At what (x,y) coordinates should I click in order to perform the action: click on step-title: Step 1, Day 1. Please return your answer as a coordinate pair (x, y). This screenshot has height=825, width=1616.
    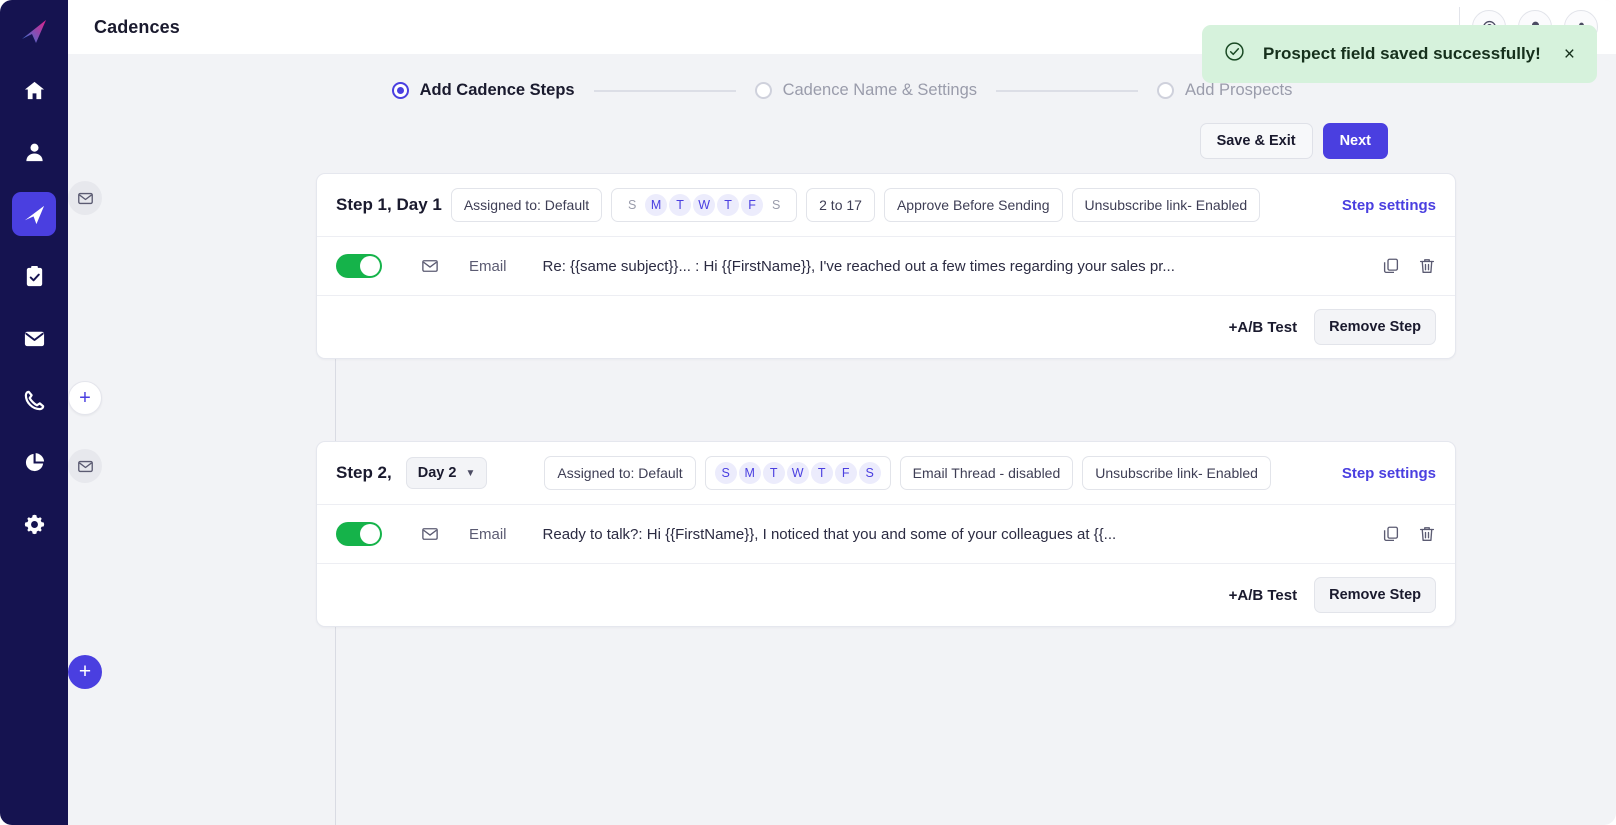
    Looking at the image, I should click on (389, 204).